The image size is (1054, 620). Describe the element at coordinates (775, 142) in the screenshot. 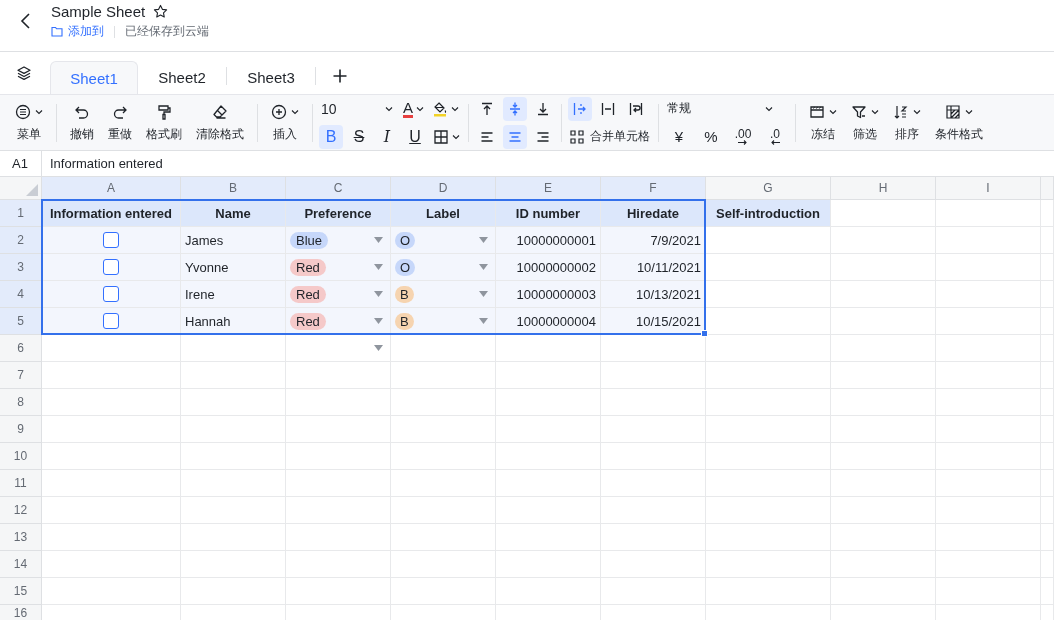

I see `arrow-left-icon` at that location.